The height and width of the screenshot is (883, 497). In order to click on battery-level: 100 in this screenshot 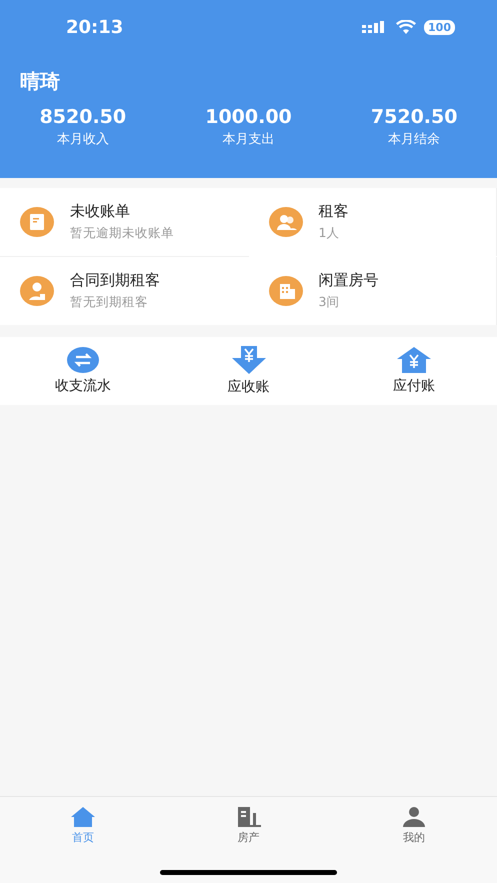, I will do `click(439, 27)`.